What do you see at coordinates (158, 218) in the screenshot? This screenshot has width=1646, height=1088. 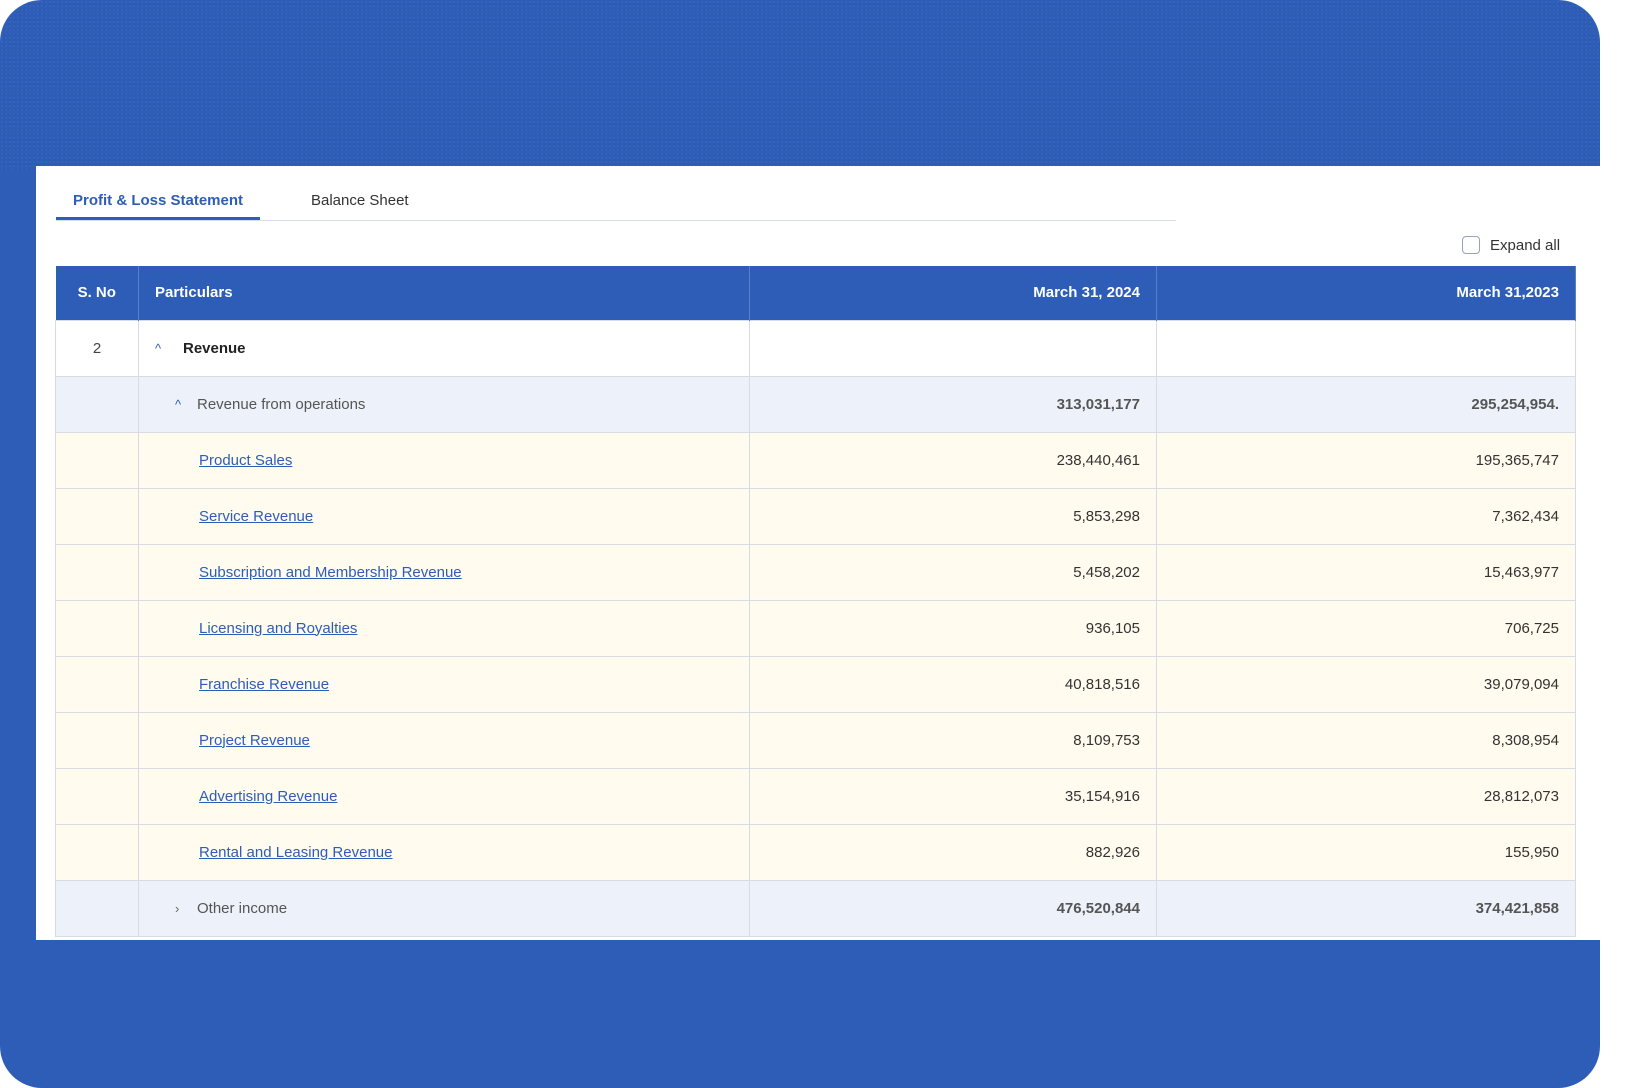 I see `active-tab-indicator` at bounding box center [158, 218].